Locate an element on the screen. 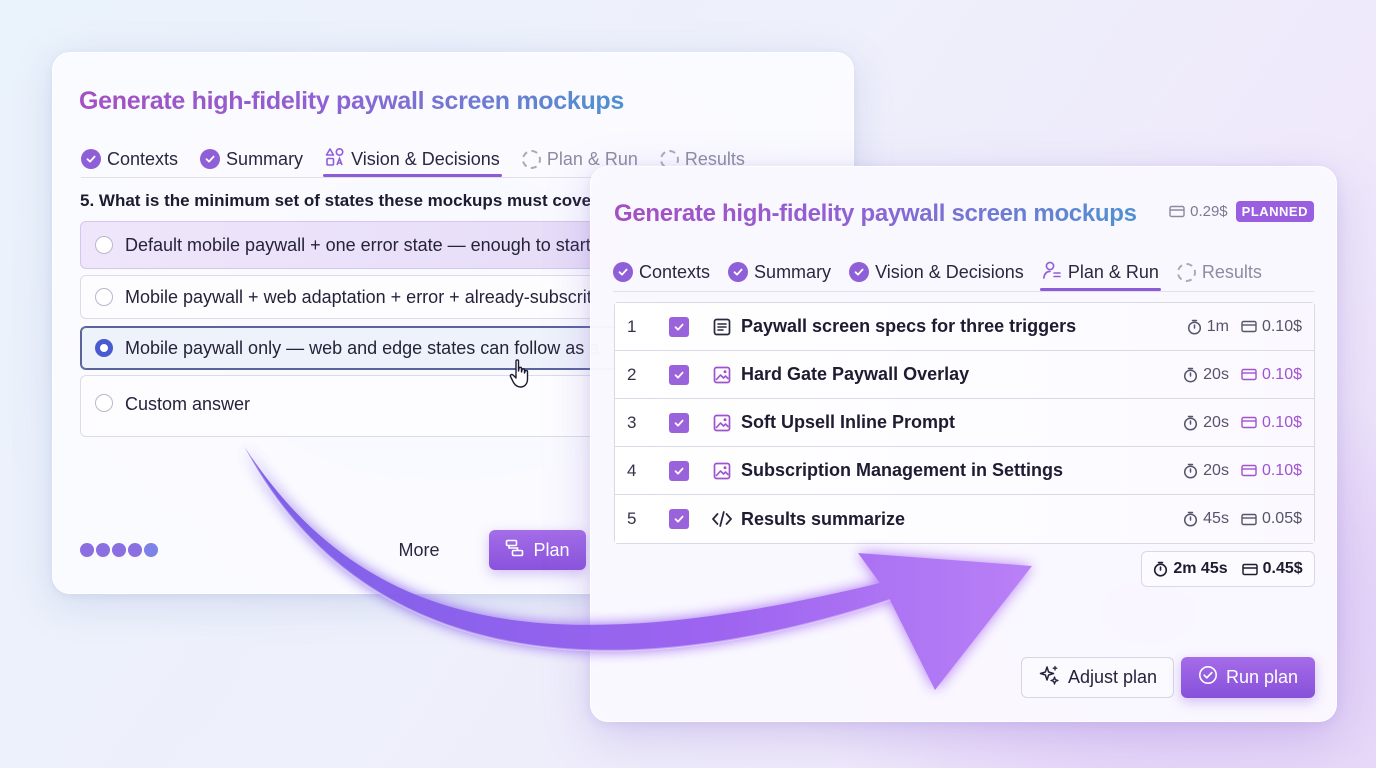 This screenshot has width=1376, height=768. plan-step-row: 3 Soft Upsell Inline Prompt 20s 0.10$ is located at coordinates (964, 423).